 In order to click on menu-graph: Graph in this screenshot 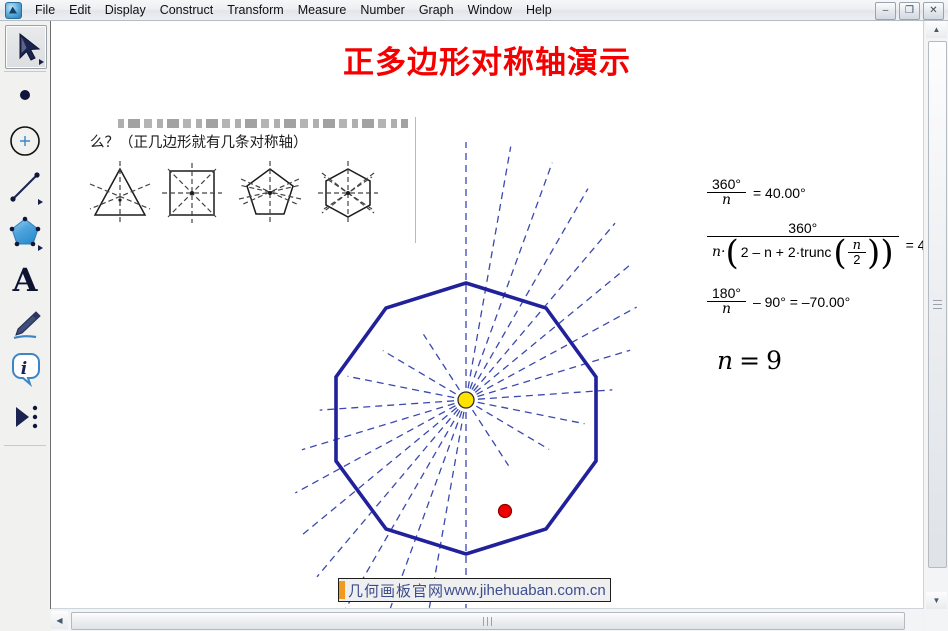, I will do `click(436, 10)`.